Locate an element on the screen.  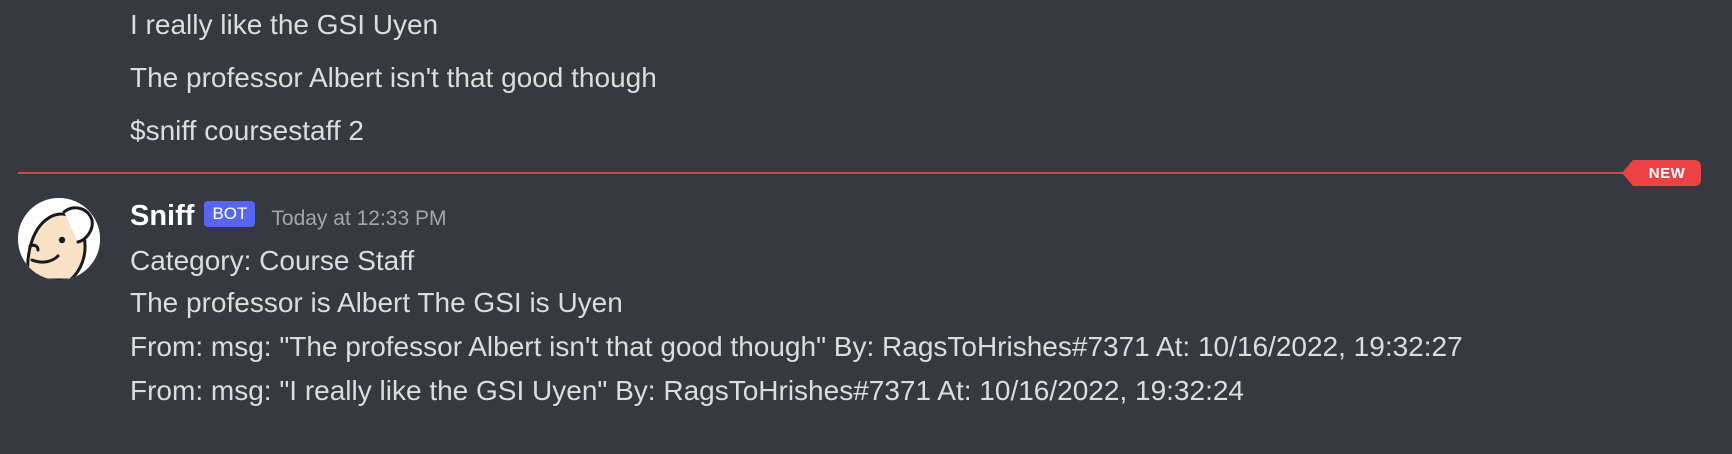
dog-avatar-icon is located at coordinates (59, 239).